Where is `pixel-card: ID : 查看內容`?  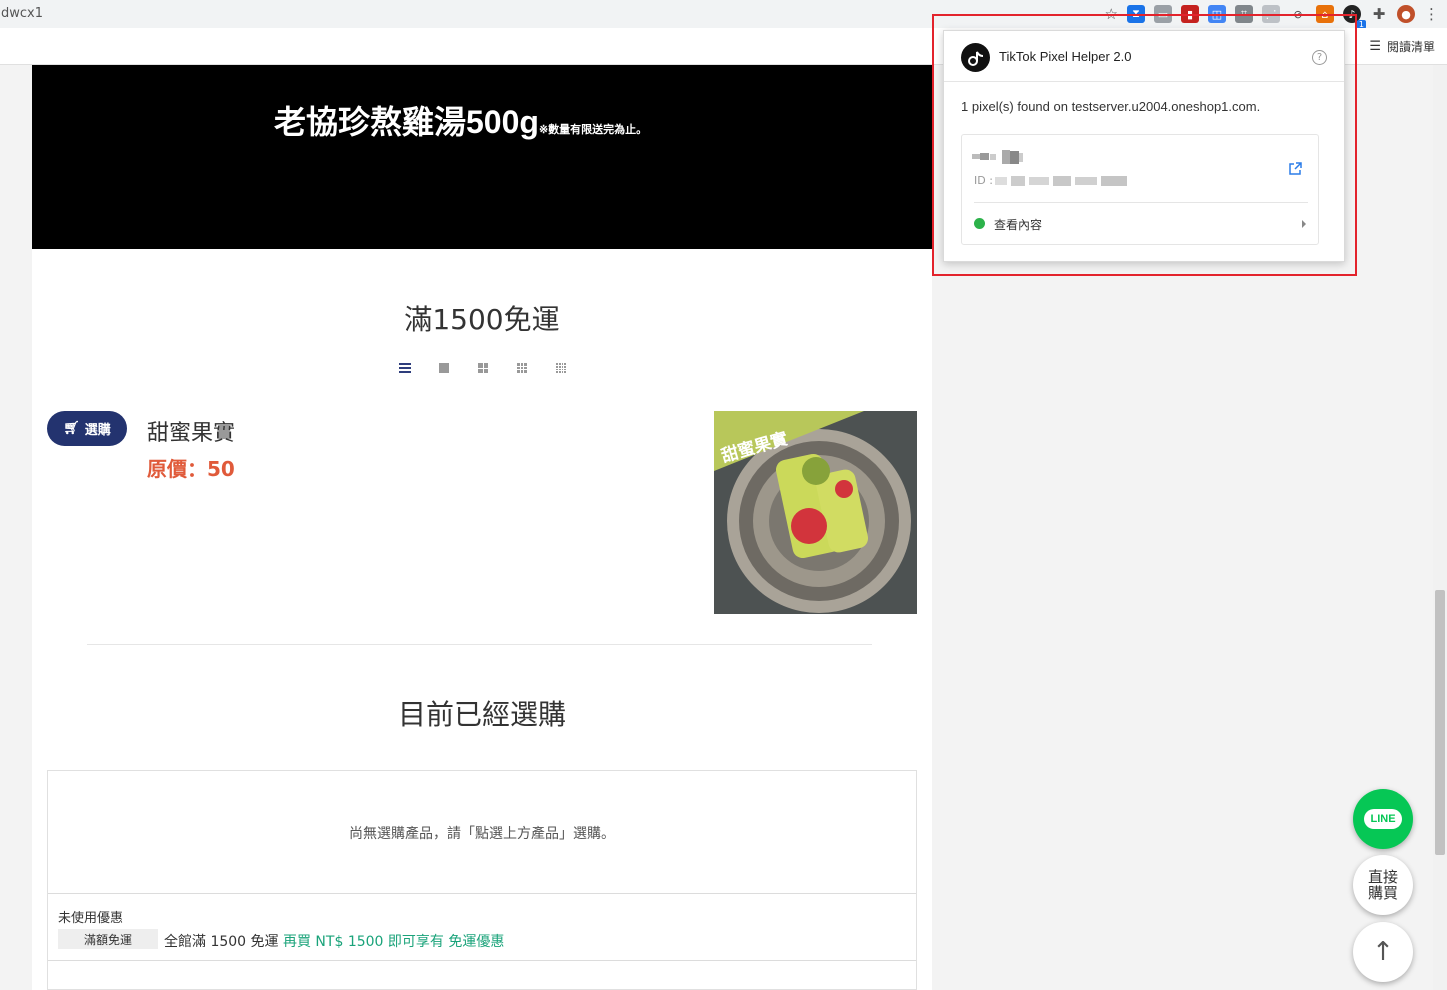 pixel-card: ID : 查看內容 is located at coordinates (1140, 189).